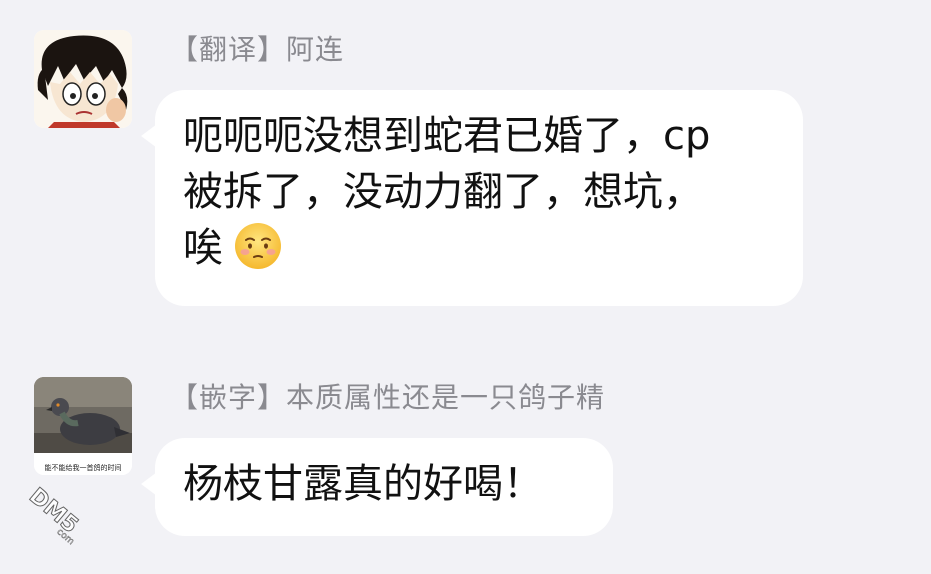  What do you see at coordinates (257, 49) in the screenshot?
I see `sender-name: 【翻译】阿连` at bounding box center [257, 49].